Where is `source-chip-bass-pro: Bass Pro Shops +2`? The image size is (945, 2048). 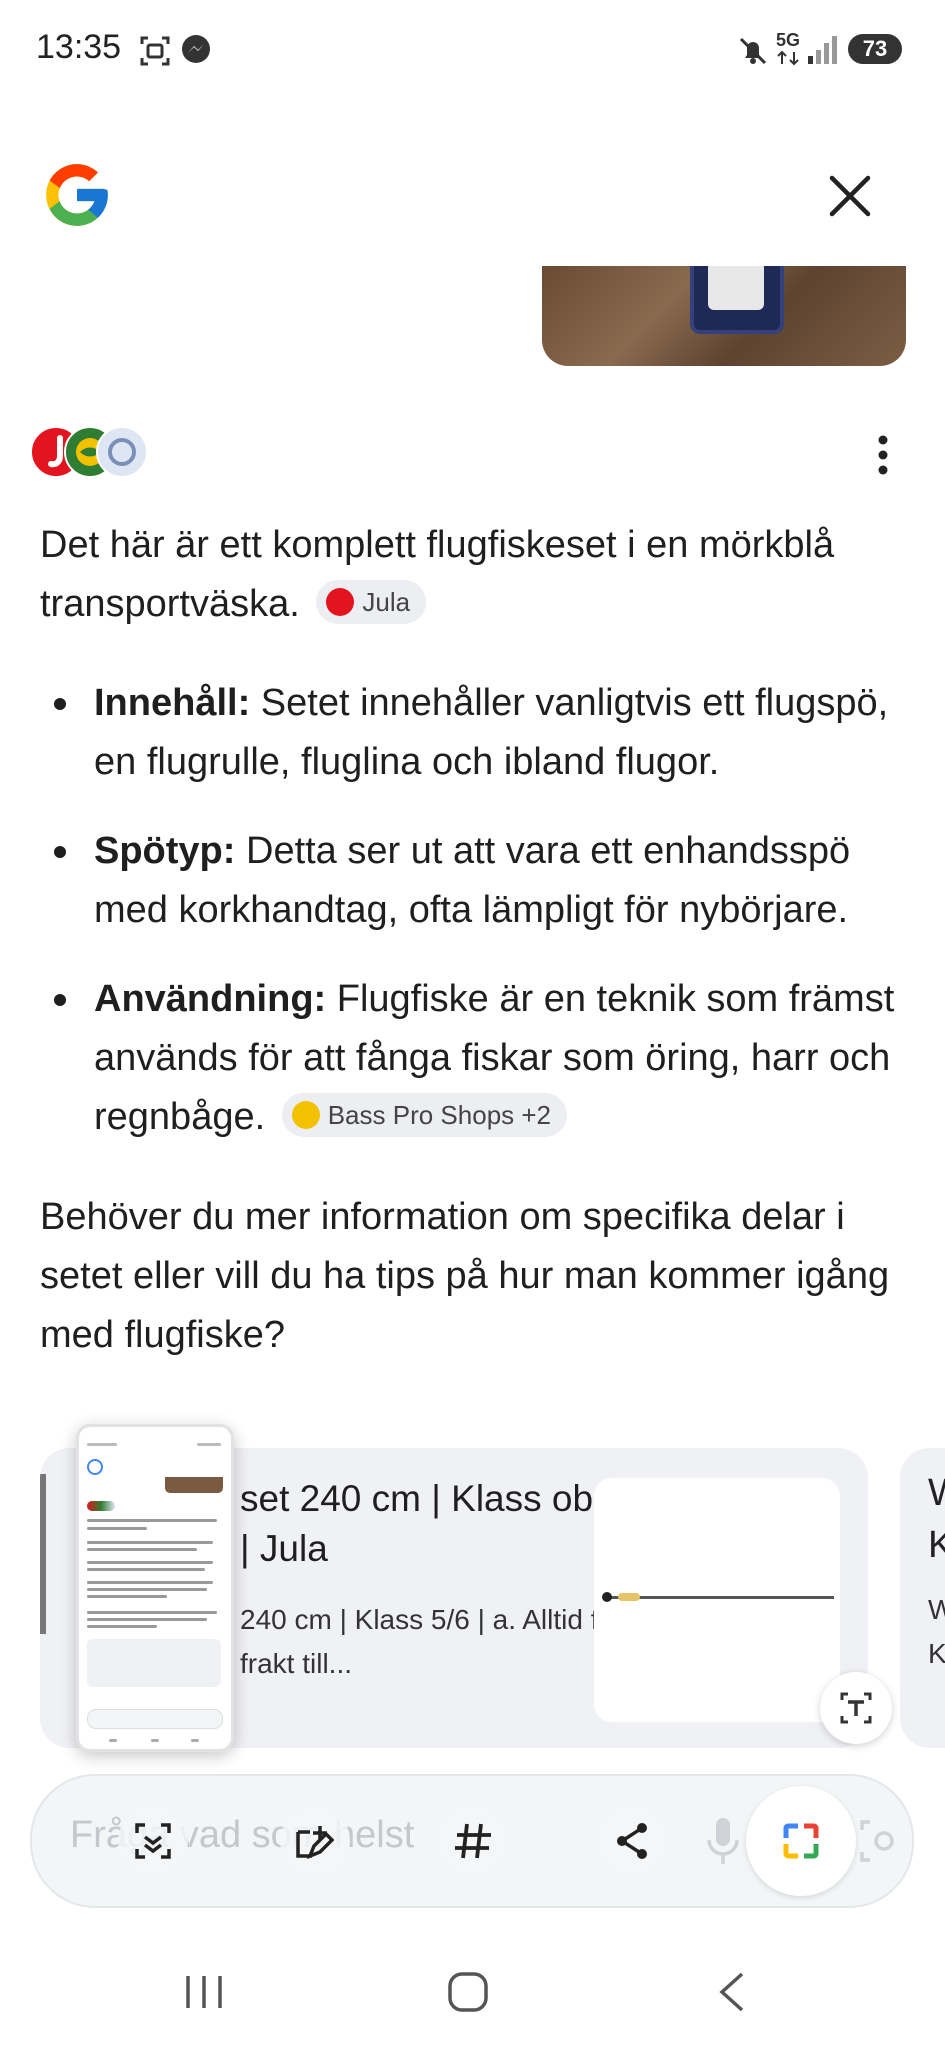 source-chip-bass-pro: Bass Pro Shops +2 is located at coordinates (424, 1114).